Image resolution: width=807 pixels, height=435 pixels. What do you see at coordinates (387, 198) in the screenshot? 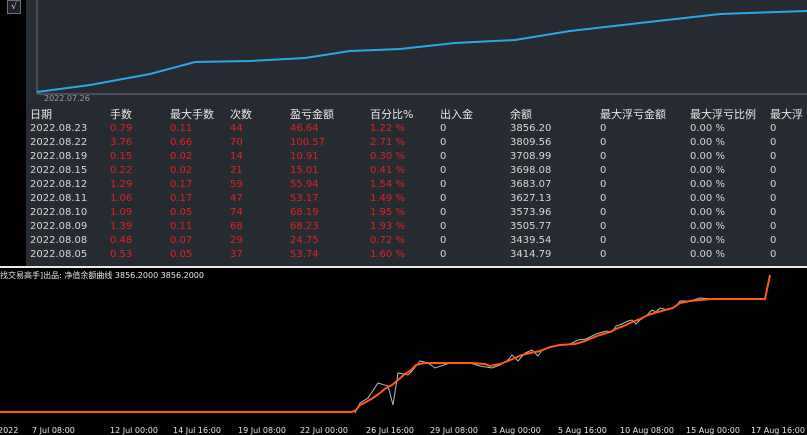
I see `table-cell: 1.49 %` at bounding box center [387, 198].